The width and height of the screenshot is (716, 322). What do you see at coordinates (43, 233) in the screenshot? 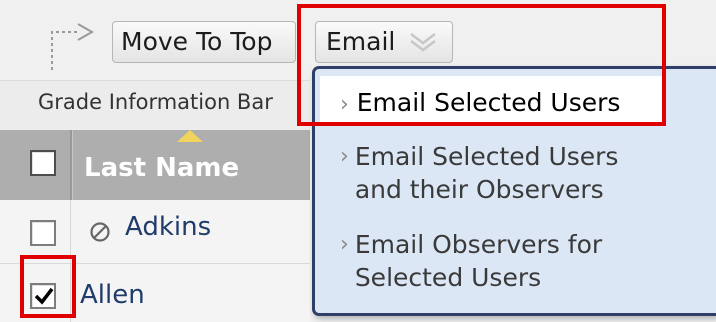
I see `row-checkbox-adkins` at bounding box center [43, 233].